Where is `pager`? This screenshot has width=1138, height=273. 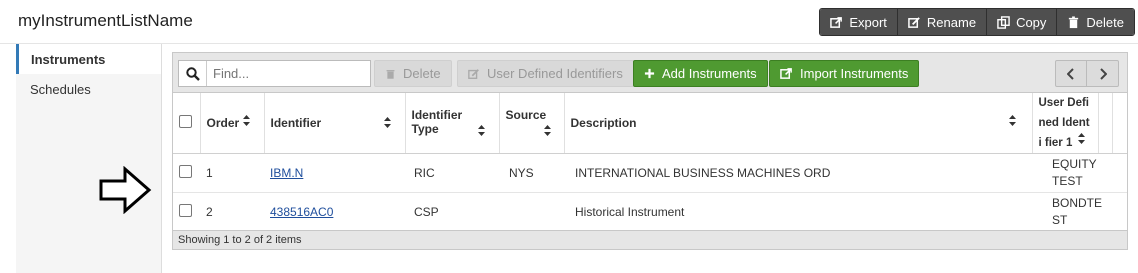
pager is located at coordinates (1087, 73).